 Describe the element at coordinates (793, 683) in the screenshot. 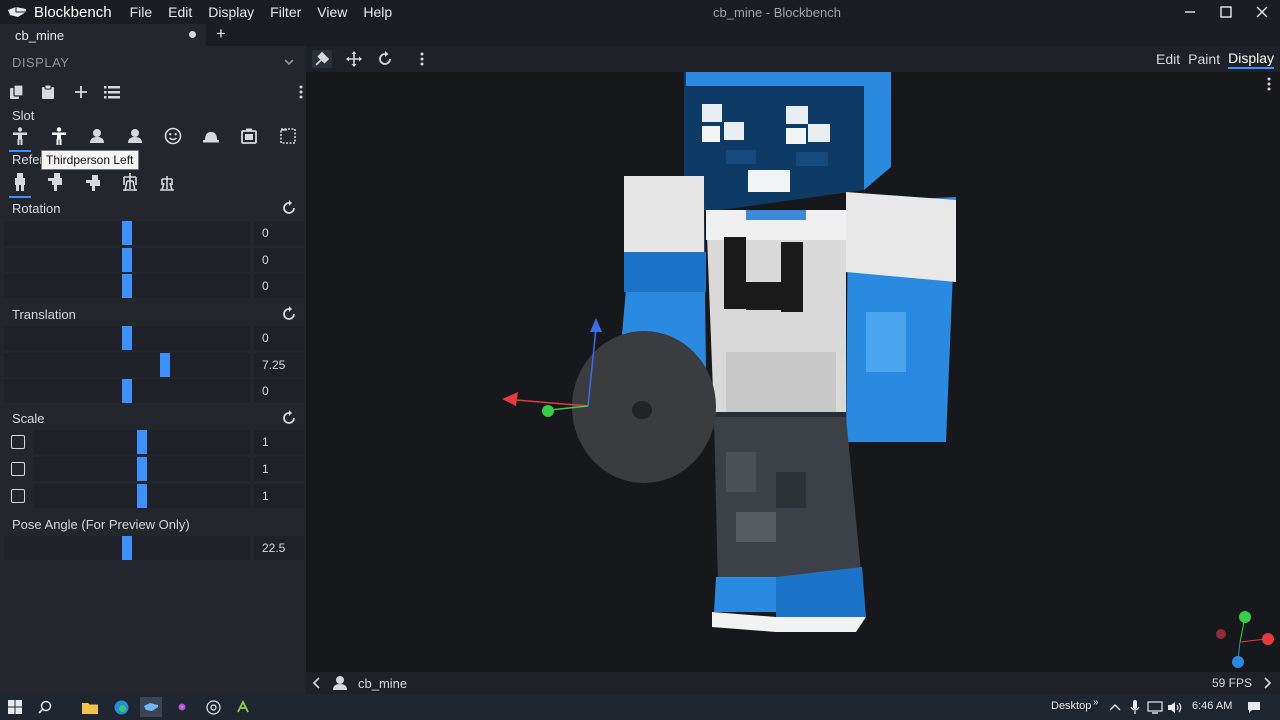

I see `status-bar: cb_mine 59 FPS` at that location.